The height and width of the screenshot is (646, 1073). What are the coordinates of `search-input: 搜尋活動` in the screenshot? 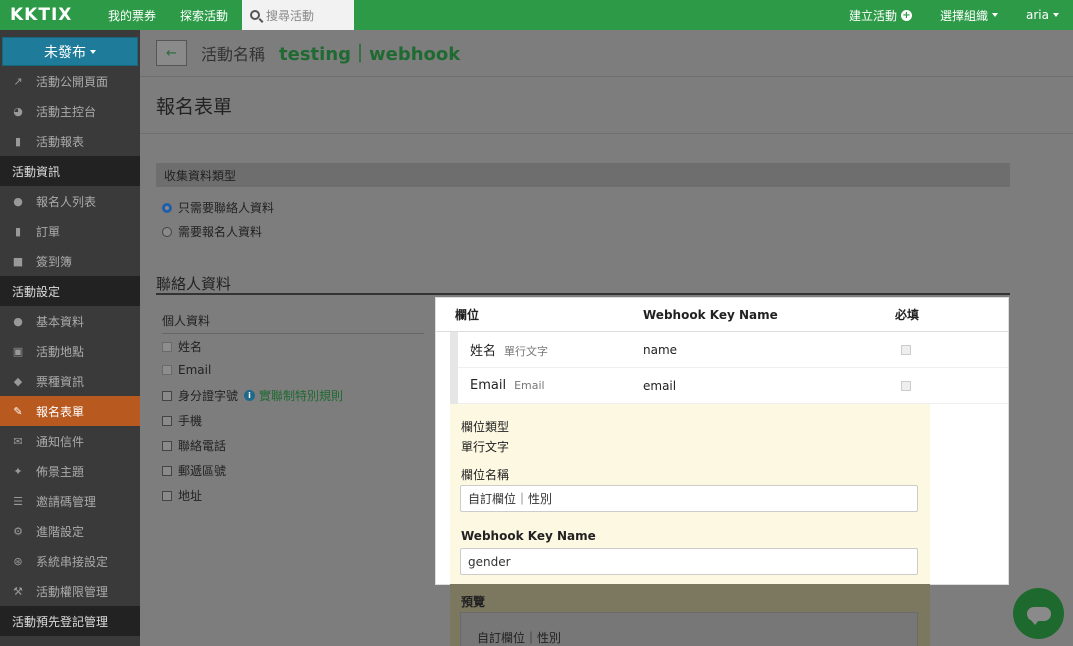 It's located at (298, 15).